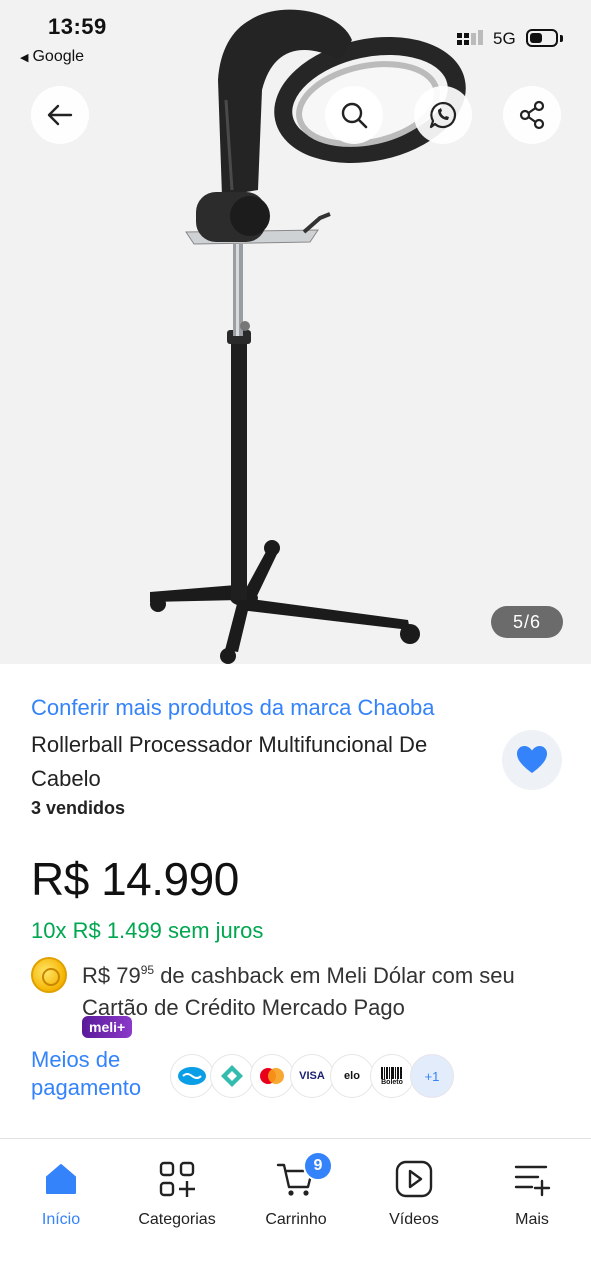 The image size is (591, 1280). I want to click on categories-icon, so click(177, 1179).